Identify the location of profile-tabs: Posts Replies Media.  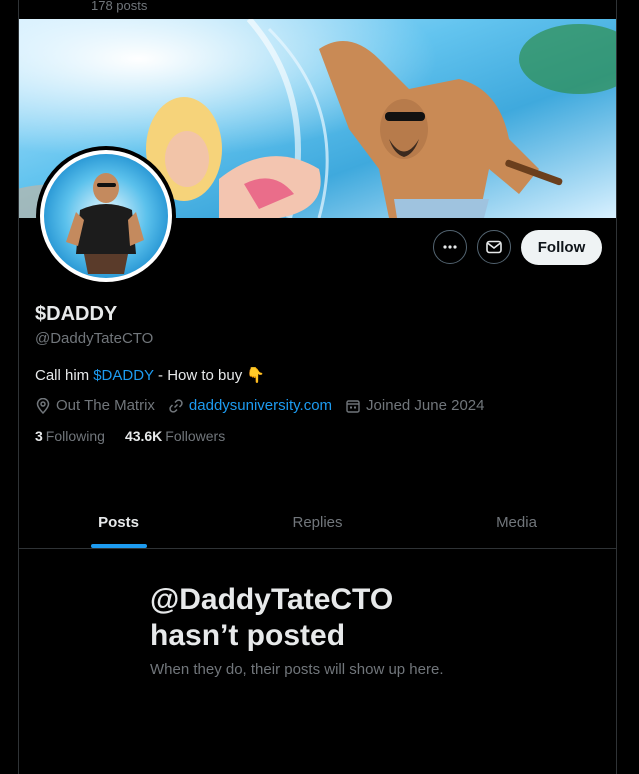
(317, 522).